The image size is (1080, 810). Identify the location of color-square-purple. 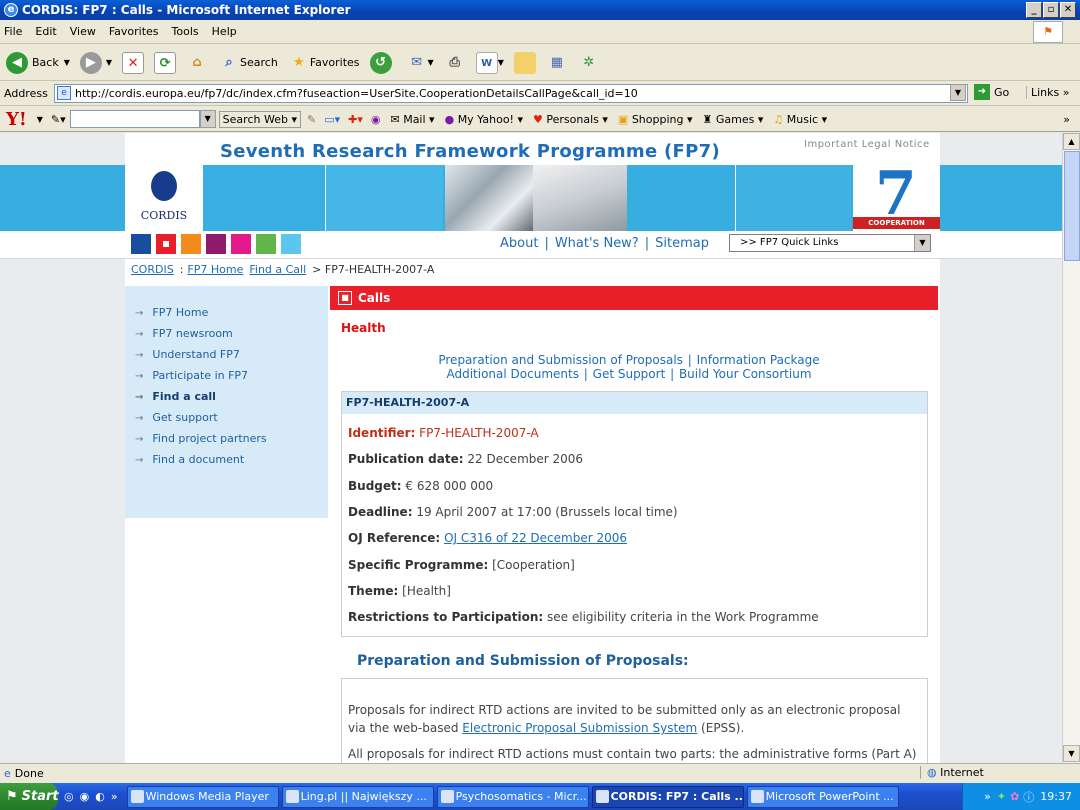
(216, 244).